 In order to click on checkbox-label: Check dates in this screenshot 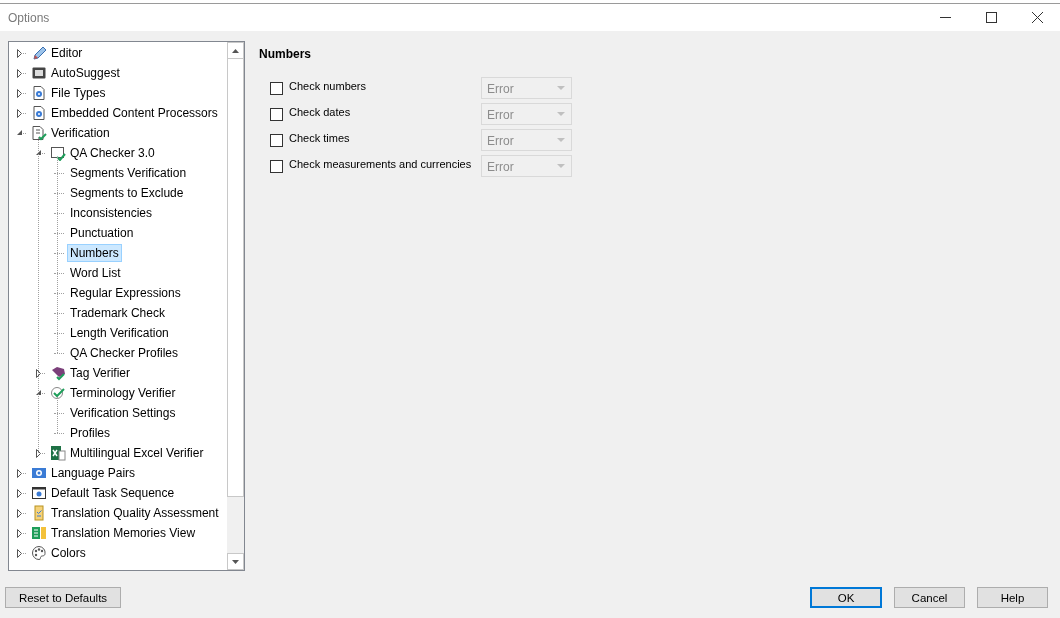, I will do `click(320, 112)`.